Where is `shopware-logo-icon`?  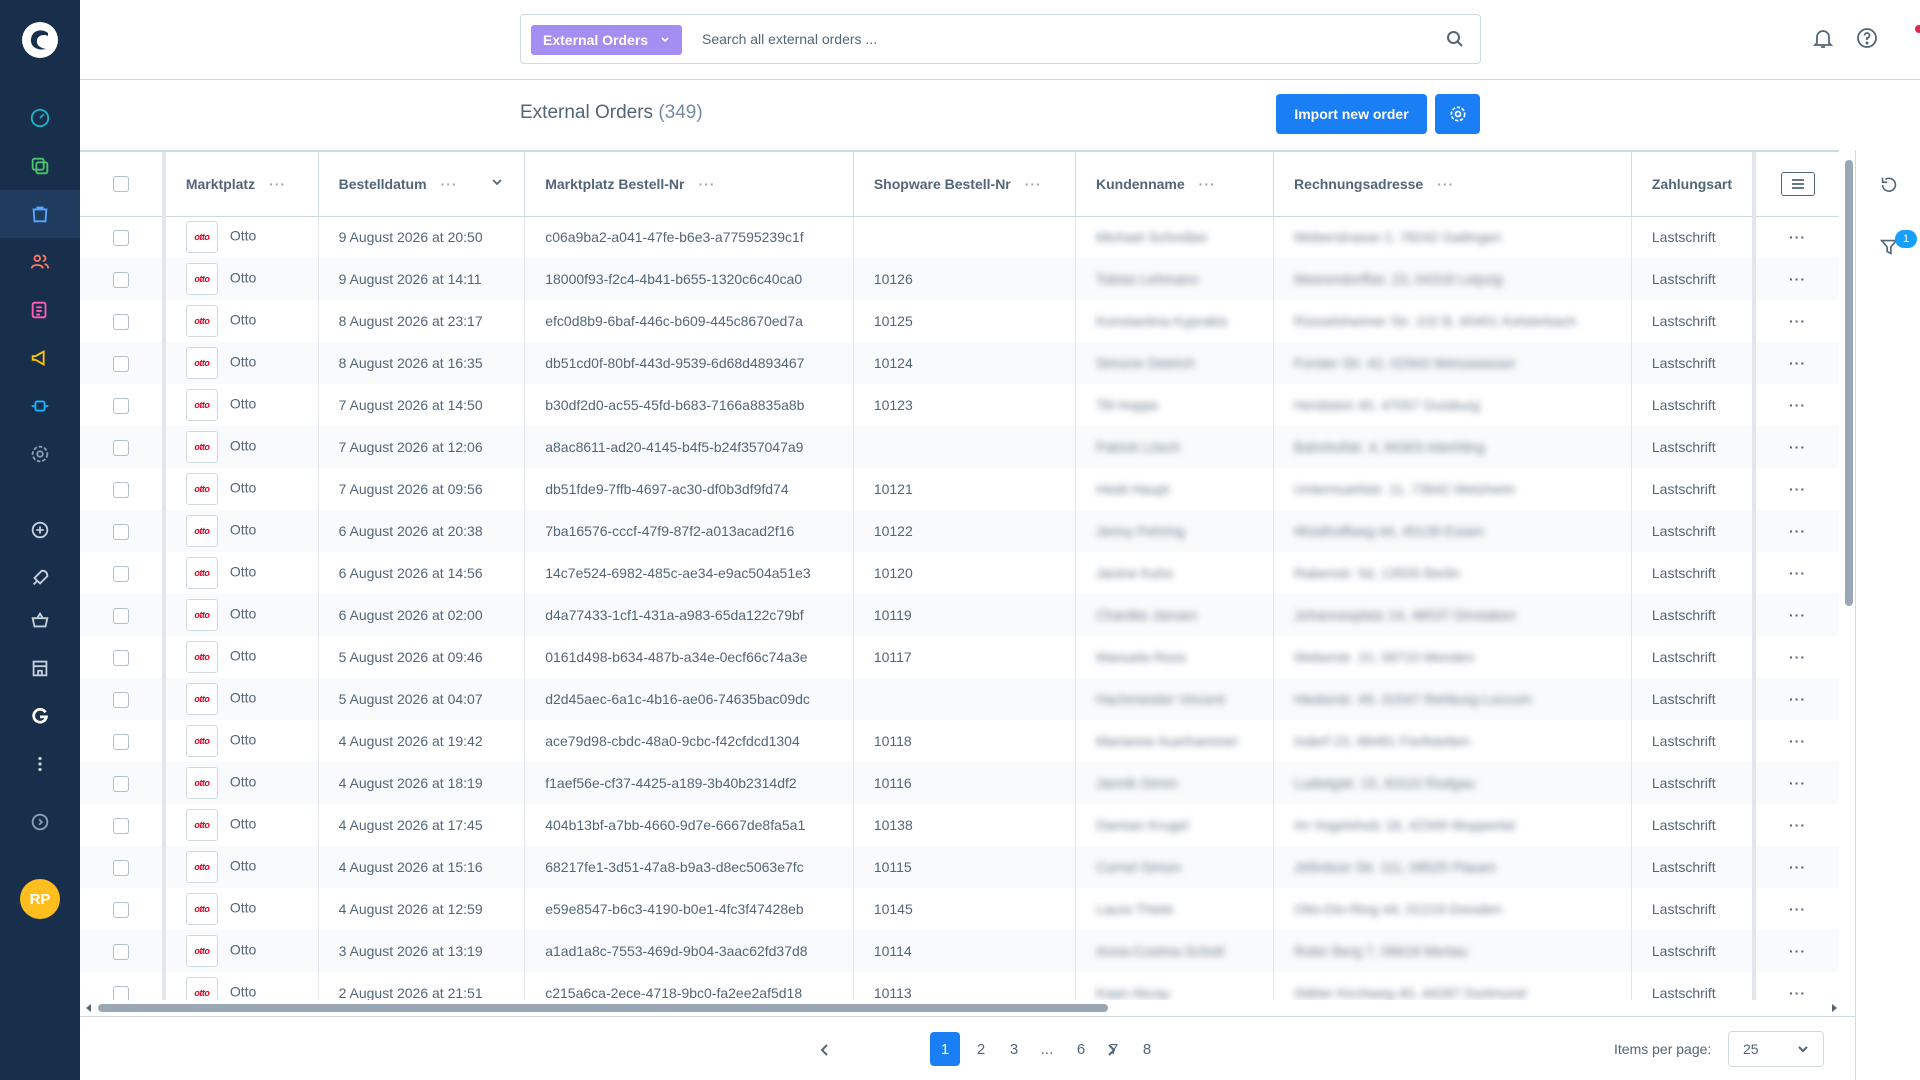 shopware-logo-icon is located at coordinates (40, 40).